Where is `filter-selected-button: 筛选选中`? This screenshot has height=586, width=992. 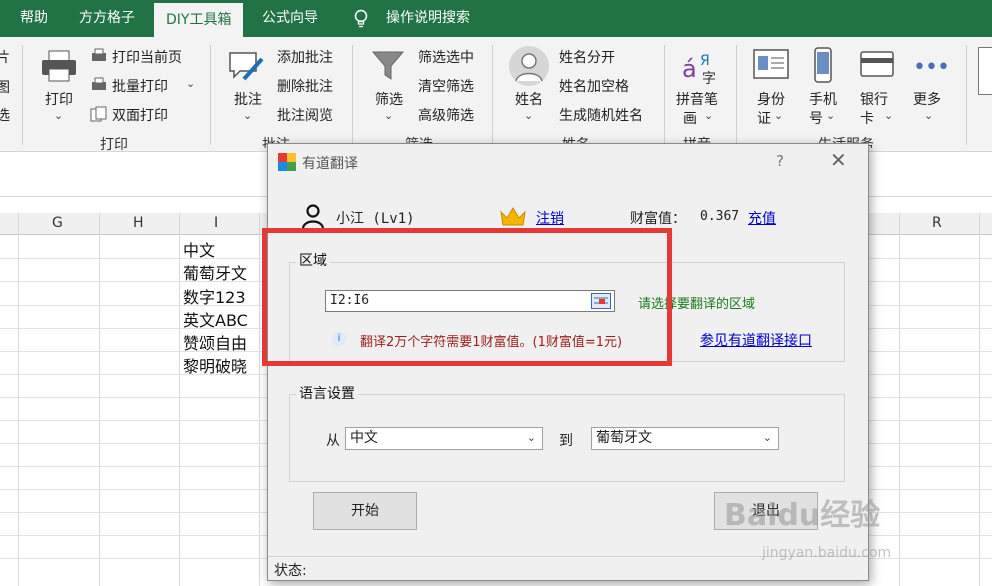
filter-selected-button: 筛选选中 is located at coordinates (446, 57).